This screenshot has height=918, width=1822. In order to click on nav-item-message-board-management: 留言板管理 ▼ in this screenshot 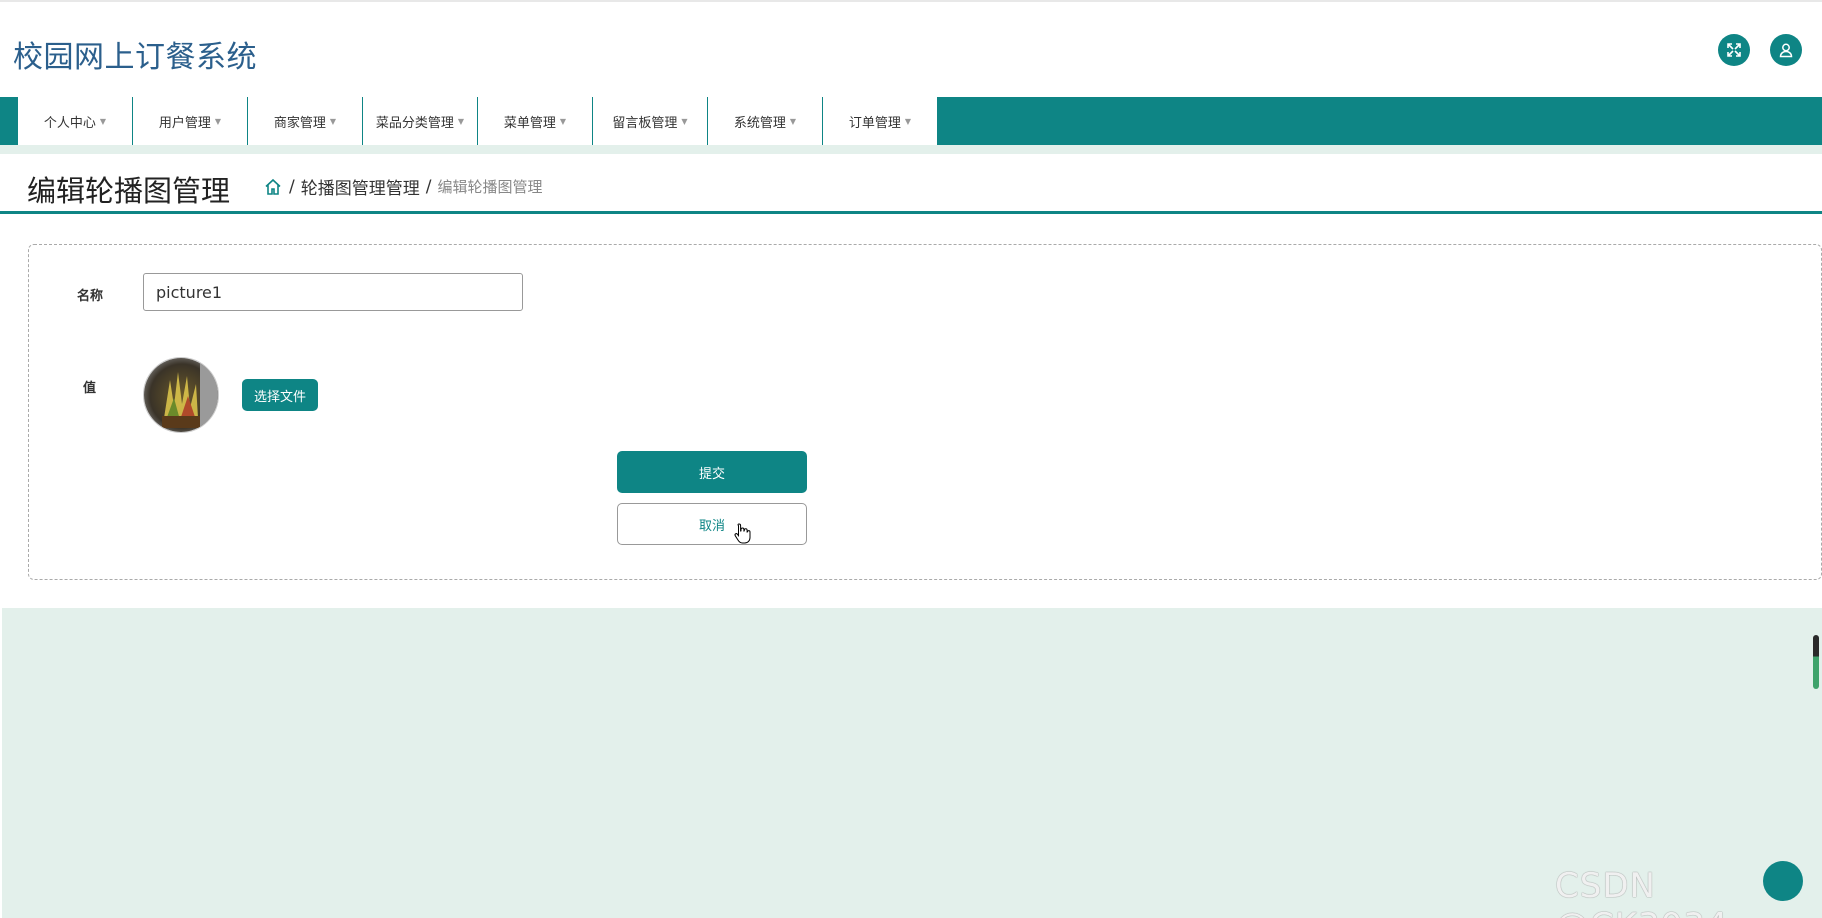, I will do `click(650, 121)`.